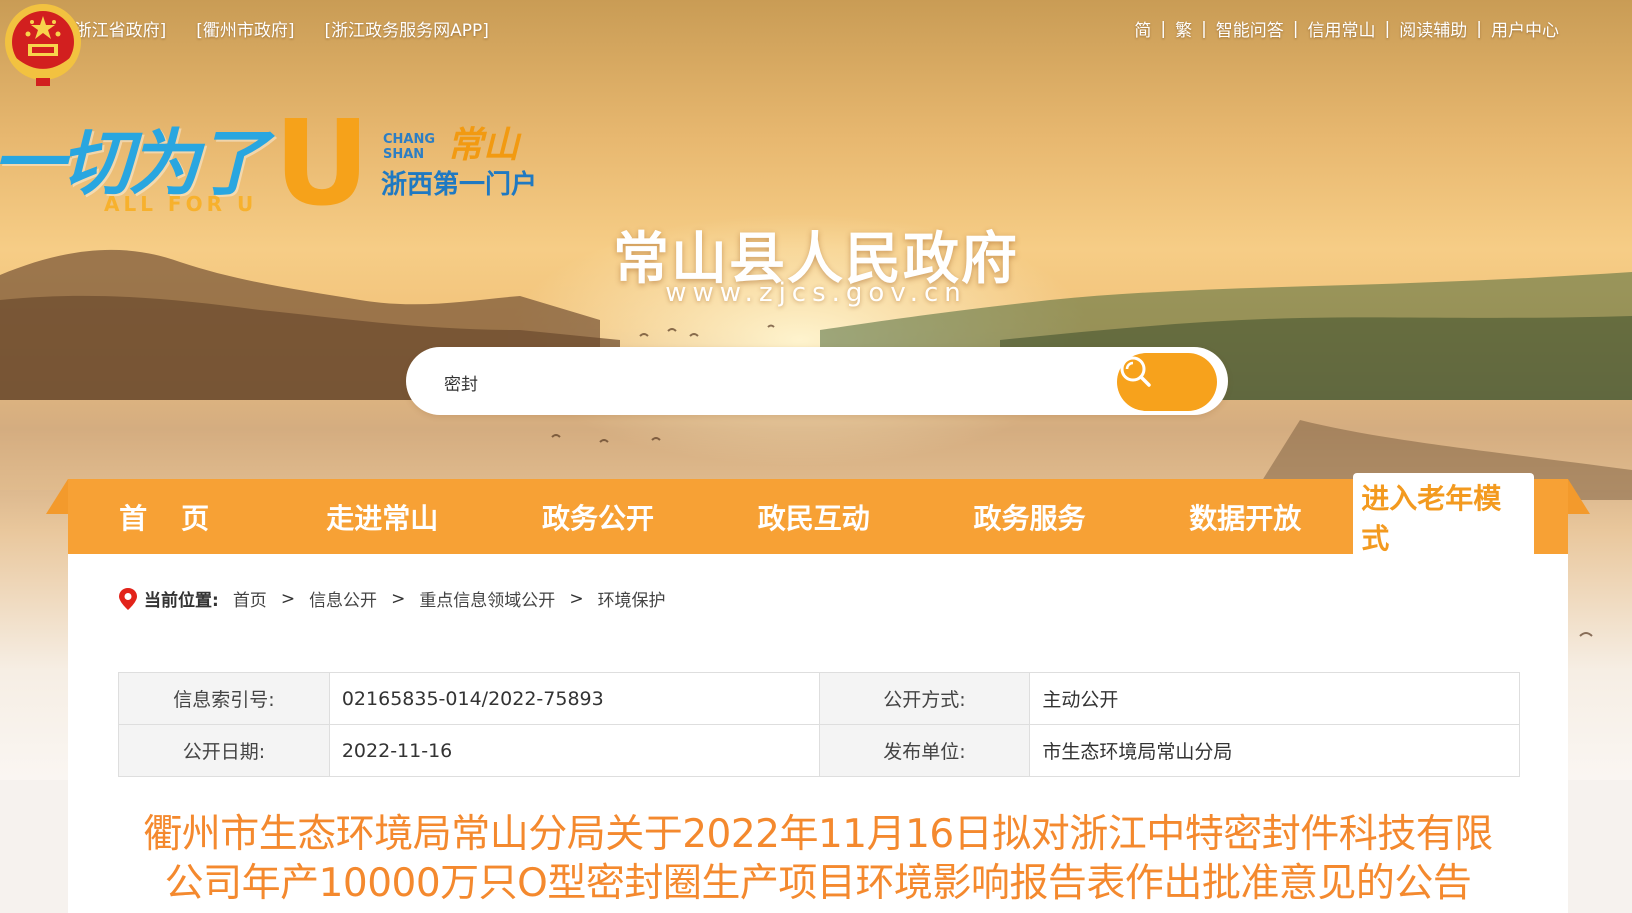 The width and height of the screenshot is (1632, 913). What do you see at coordinates (487, 598) in the screenshot?
I see `breadcrumb-key-areas: 重点信息领域公开` at bounding box center [487, 598].